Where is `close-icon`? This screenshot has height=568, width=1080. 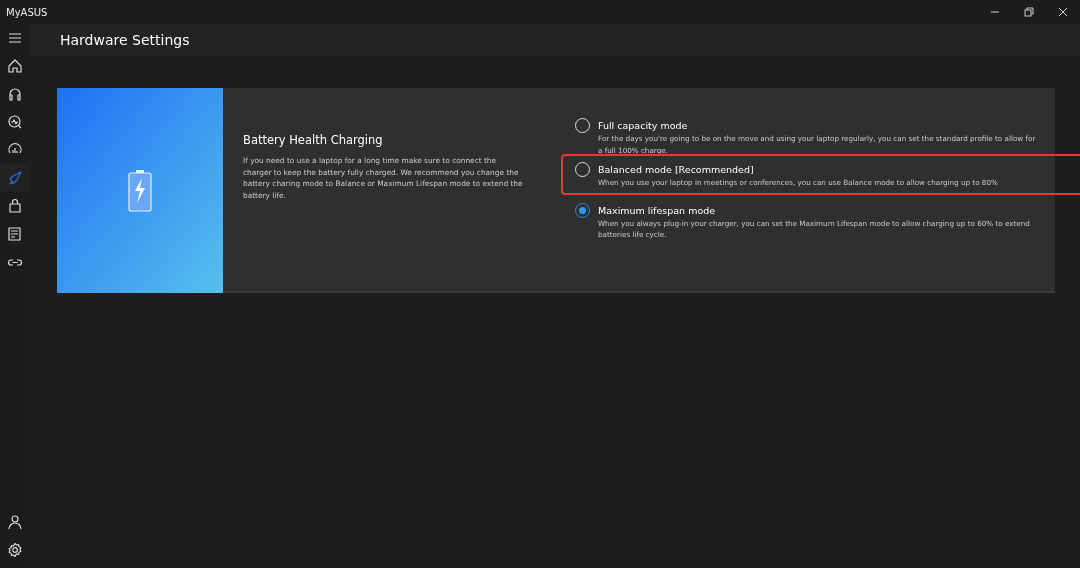
close-icon is located at coordinates (1063, 12).